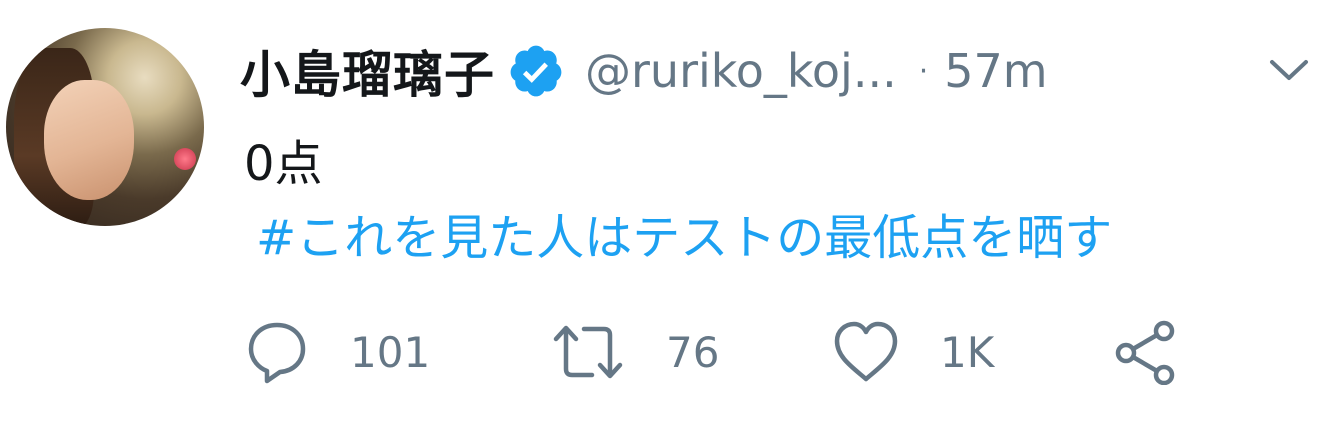 Image resolution: width=1330 pixels, height=427 pixels. I want to click on like-count: 1K, so click(967, 352).